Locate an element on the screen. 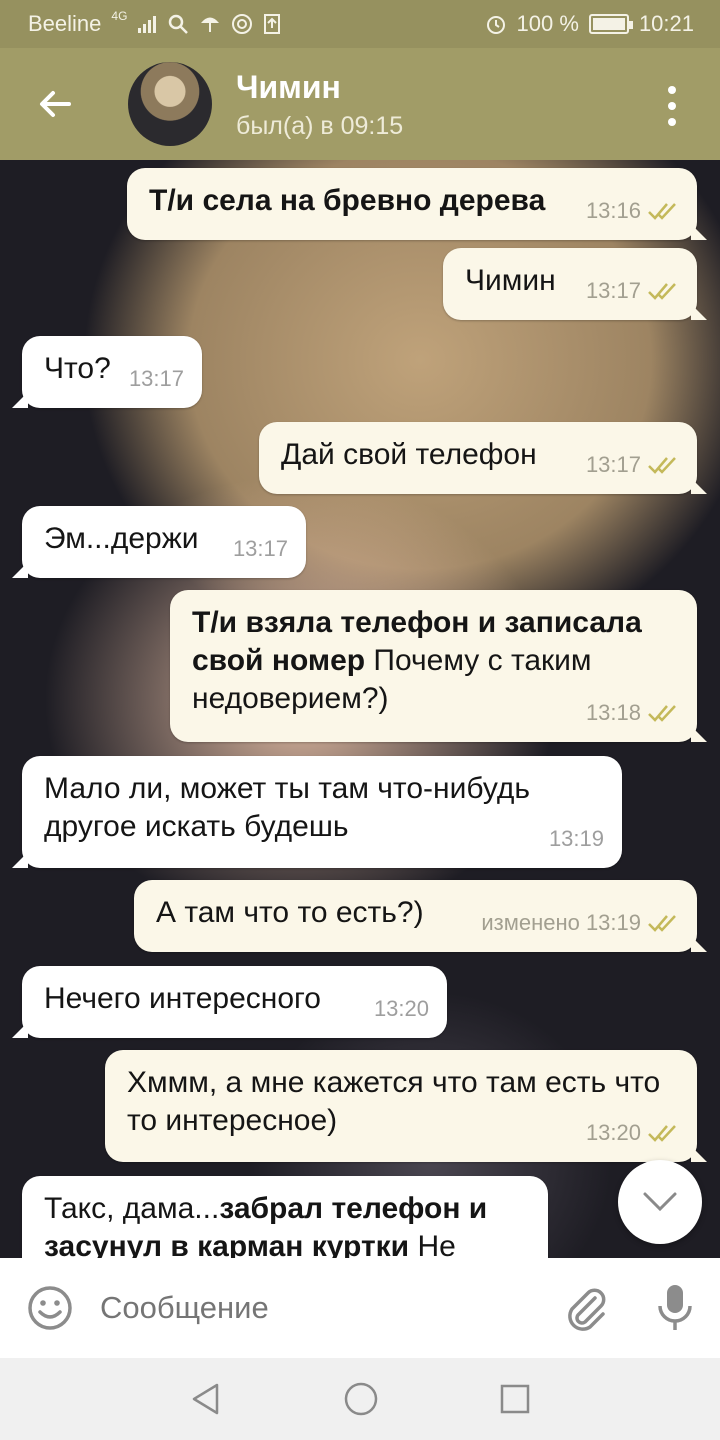 The width and height of the screenshot is (720, 1440). message-bubble: Дай свой телефон 13:17 is located at coordinates (483, 458).